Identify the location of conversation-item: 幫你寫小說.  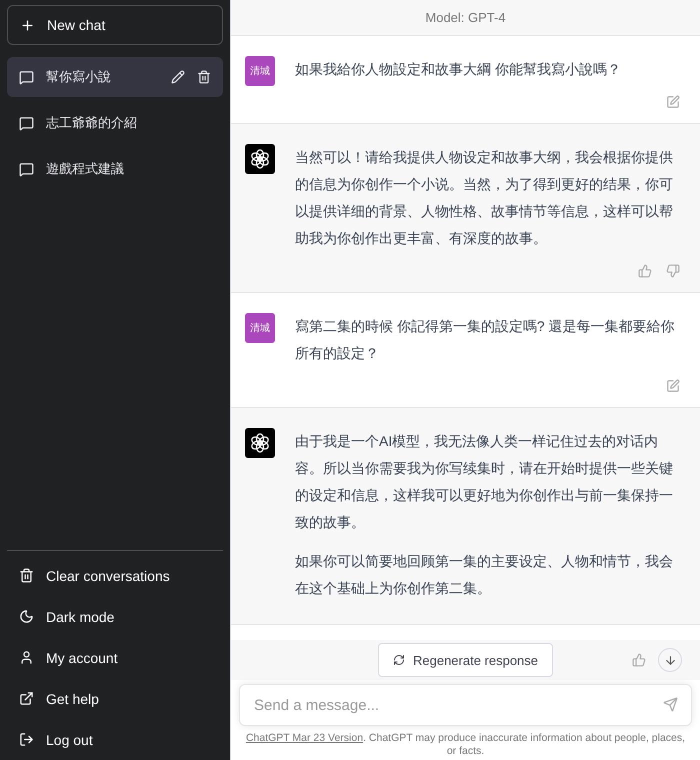
(115, 77).